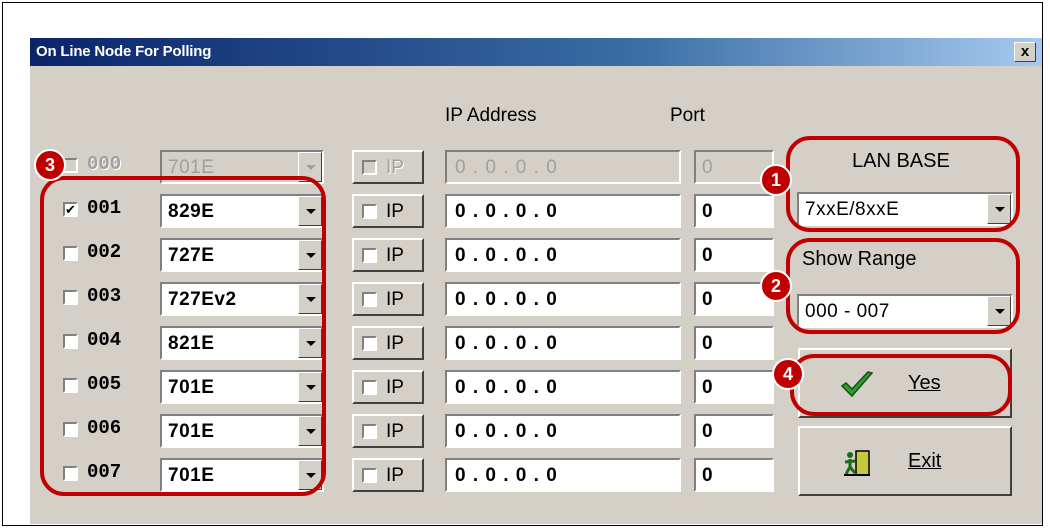 This screenshot has height=530, width=1050. I want to click on callout-ring-show-range, so click(903, 286).